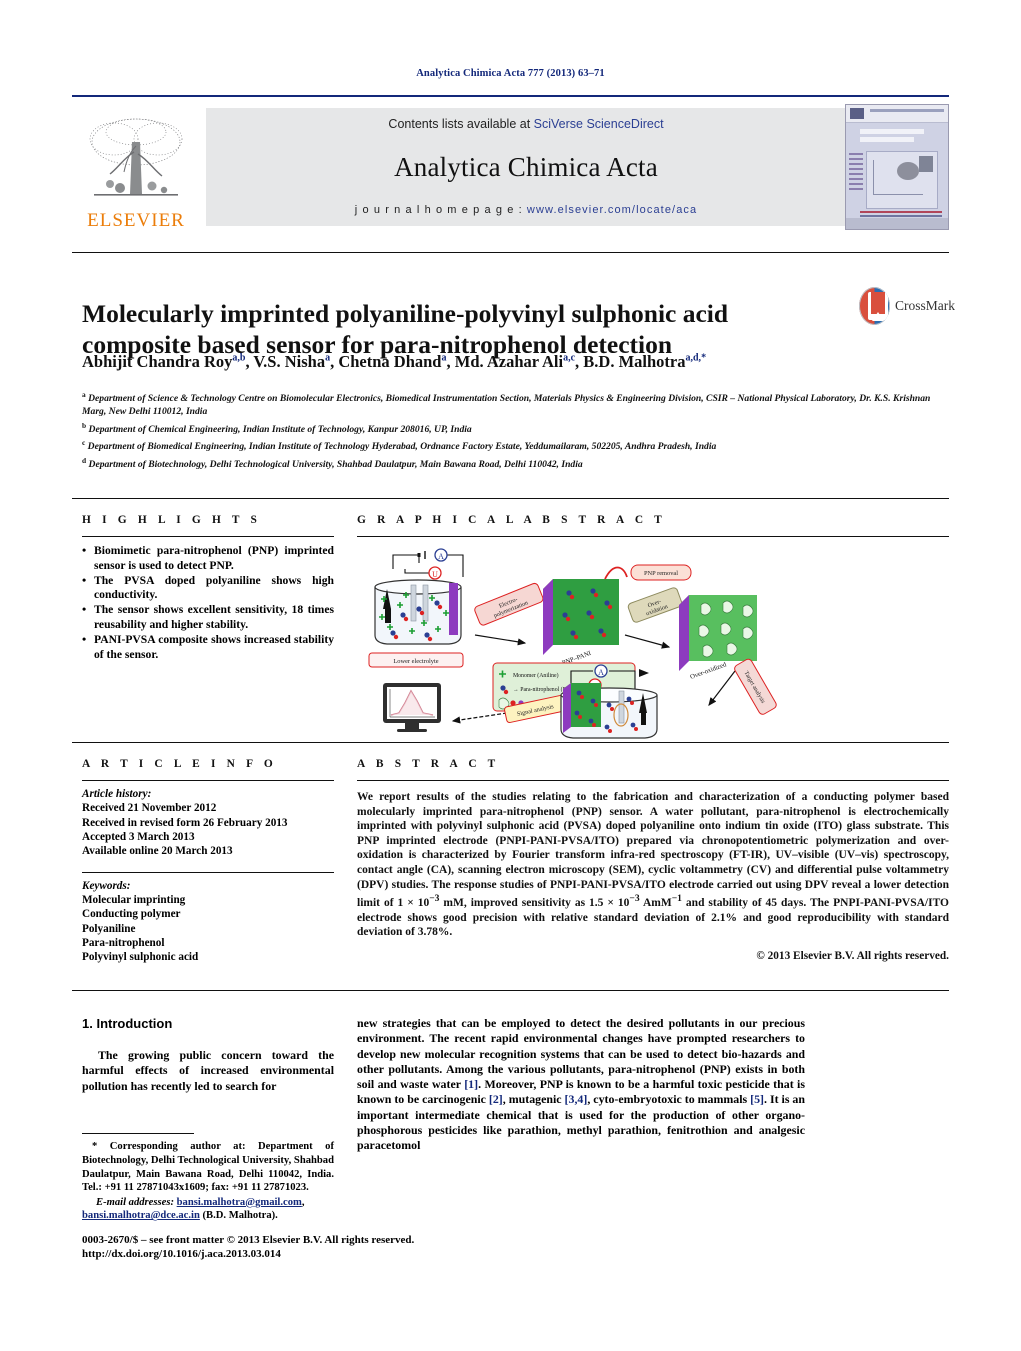  Describe the element at coordinates (138, 836) in the screenshot. I see `history-item: Accepted 3 March 2013` at that location.